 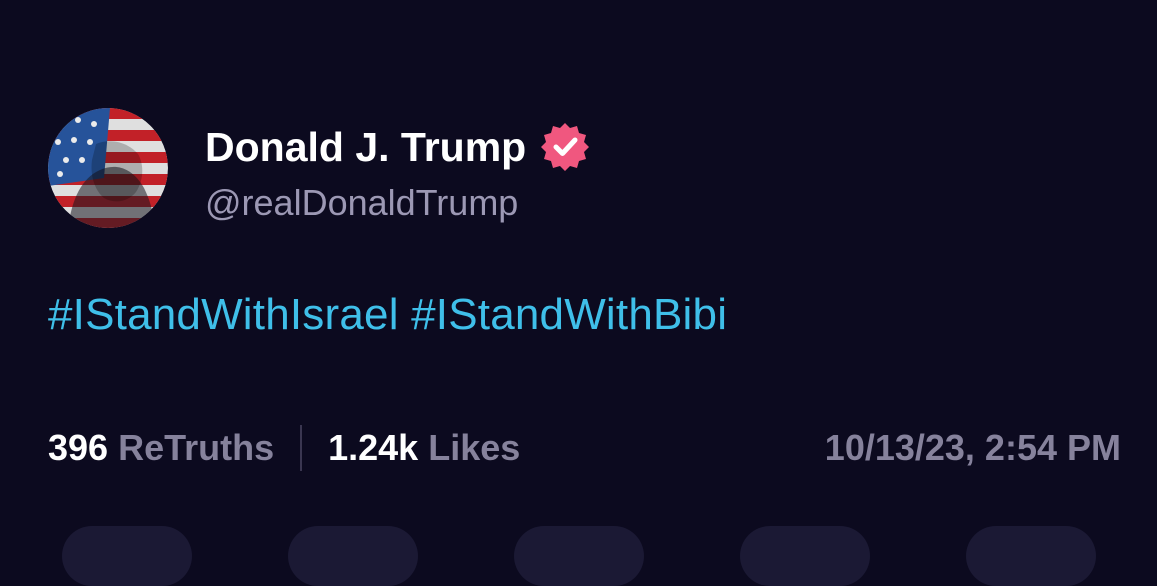 I want to click on hashtag-link: #IStandWithBibi, so click(x=569, y=314).